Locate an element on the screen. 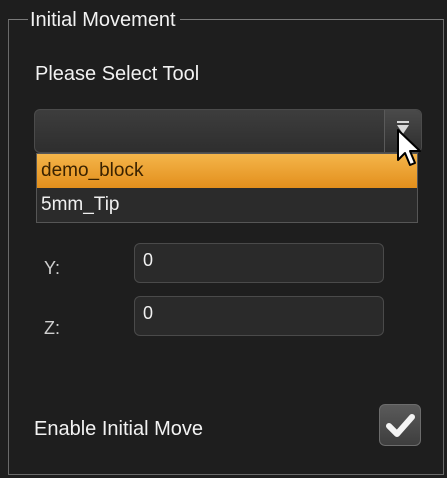  enable-initial-move-checkbox is located at coordinates (400, 425).